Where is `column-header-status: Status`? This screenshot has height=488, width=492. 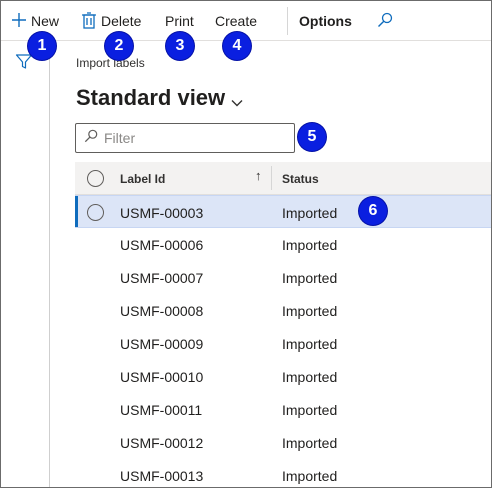
column-header-status: Status is located at coordinates (300, 179).